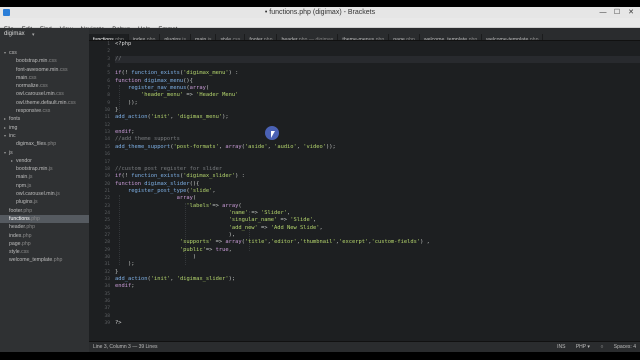 This screenshot has height=360, width=640. What do you see at coordinates (308, 37) in the screenshot?
I see `tab-header: header.php — digimax` at bounding box center [308, 37].